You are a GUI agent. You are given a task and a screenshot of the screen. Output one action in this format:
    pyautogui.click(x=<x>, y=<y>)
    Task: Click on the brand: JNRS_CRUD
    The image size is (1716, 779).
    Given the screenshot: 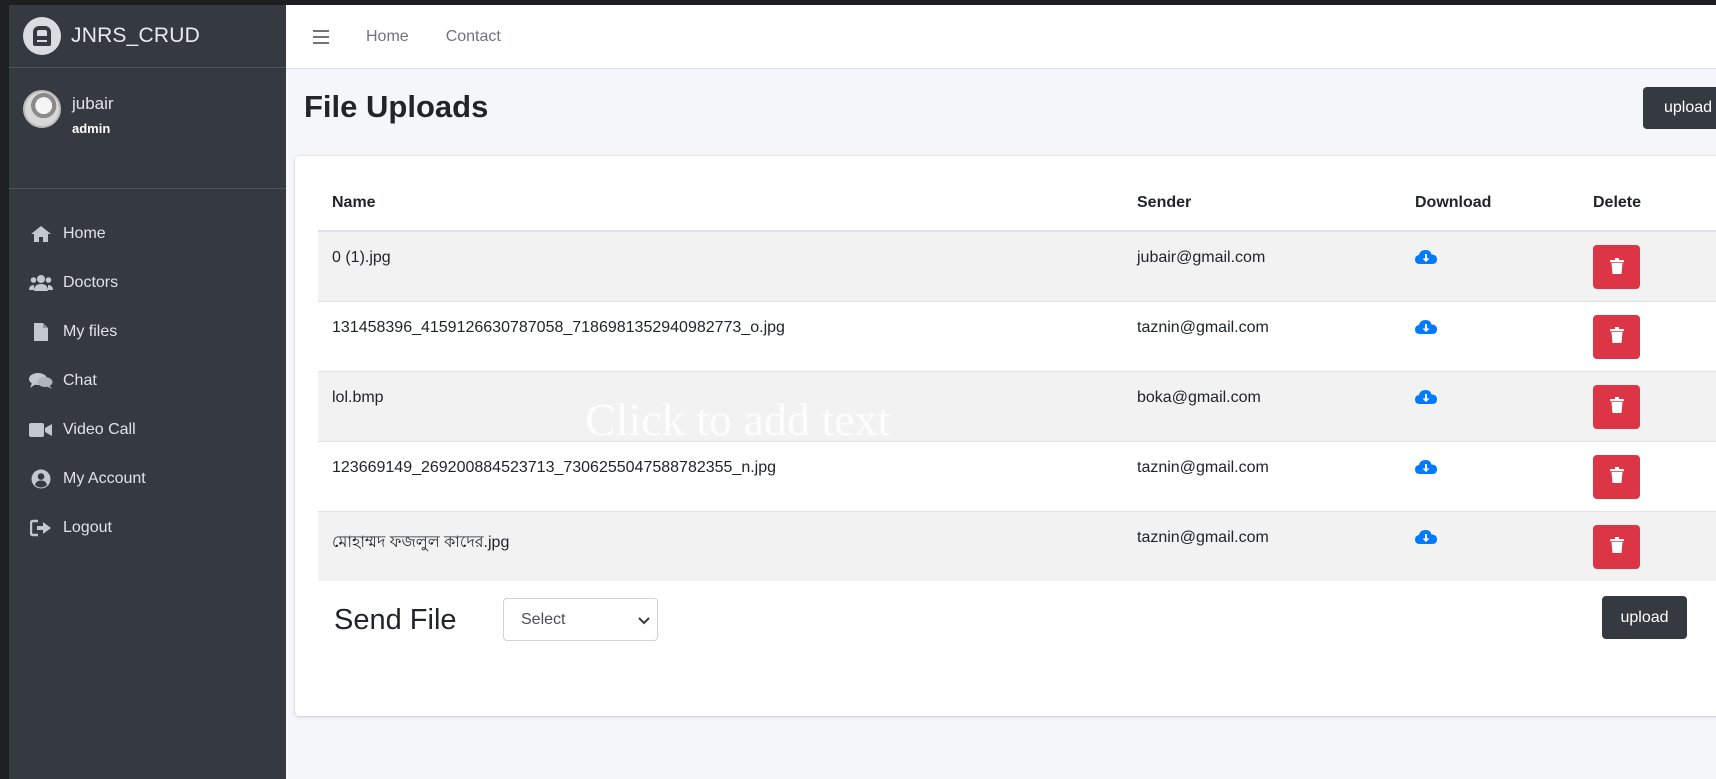 What is the action you would take?
    pyautogui.click(x=147, y=36)
    